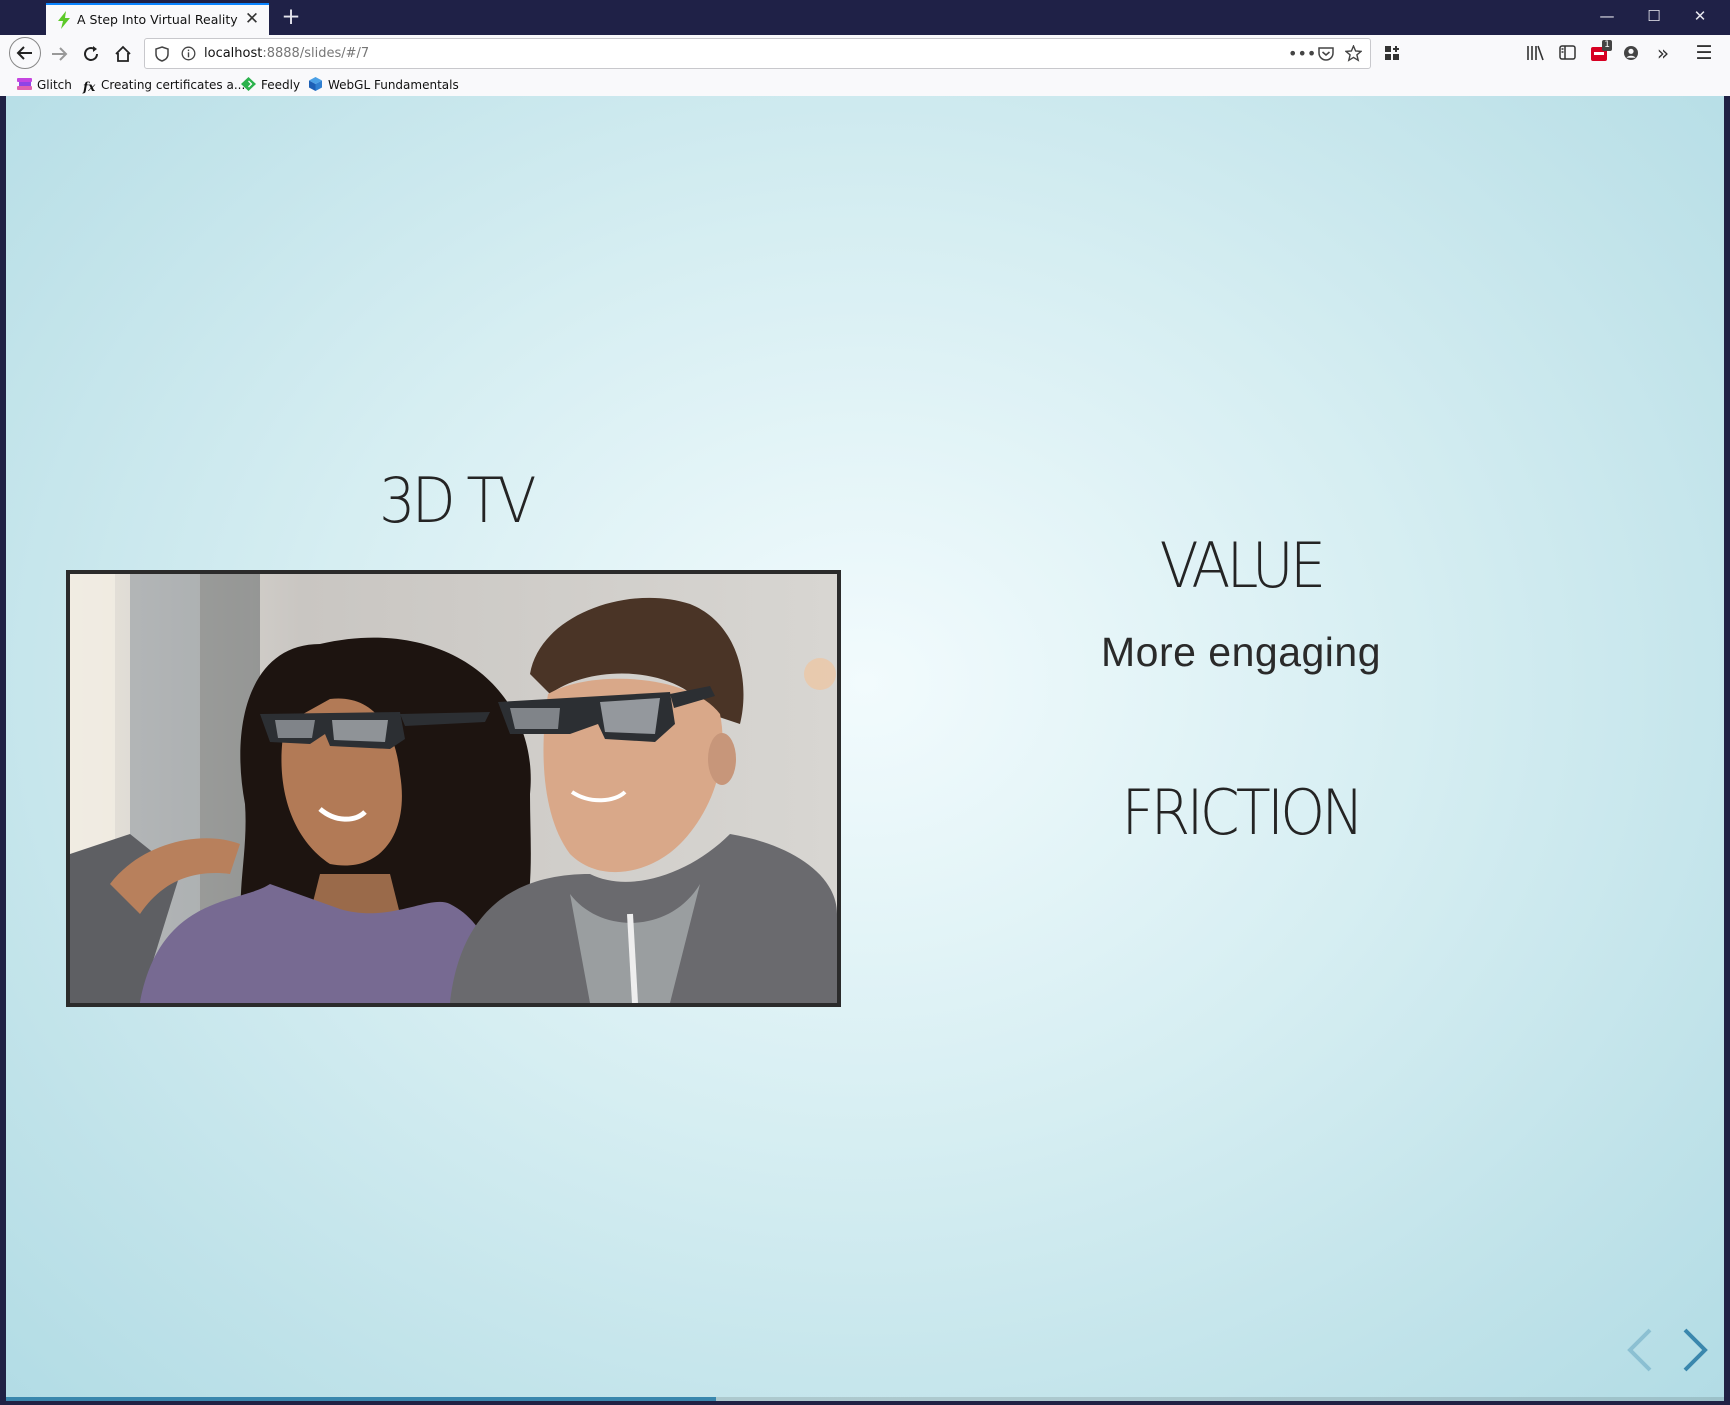 The width and height of the screenshot is (1730, 1405). Describe the element at coordinates (252, 19) in the screenshot. I see `close-tab-icon: ✕` at that location.